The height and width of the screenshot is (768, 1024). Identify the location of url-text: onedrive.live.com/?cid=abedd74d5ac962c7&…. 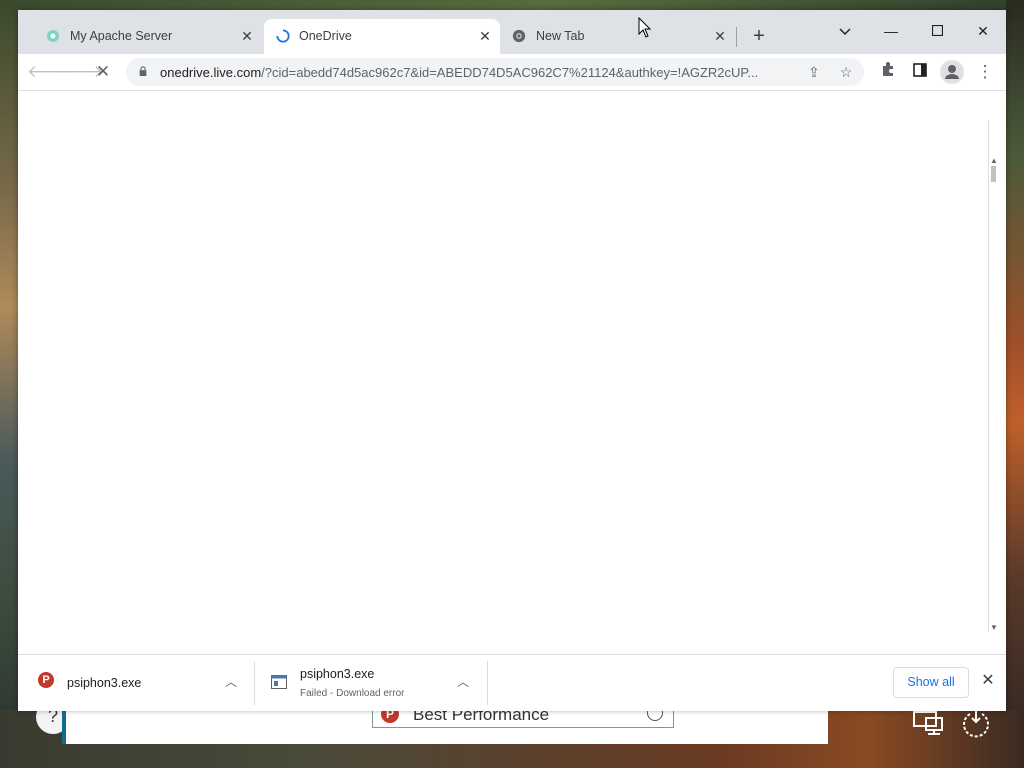
(478, 72).